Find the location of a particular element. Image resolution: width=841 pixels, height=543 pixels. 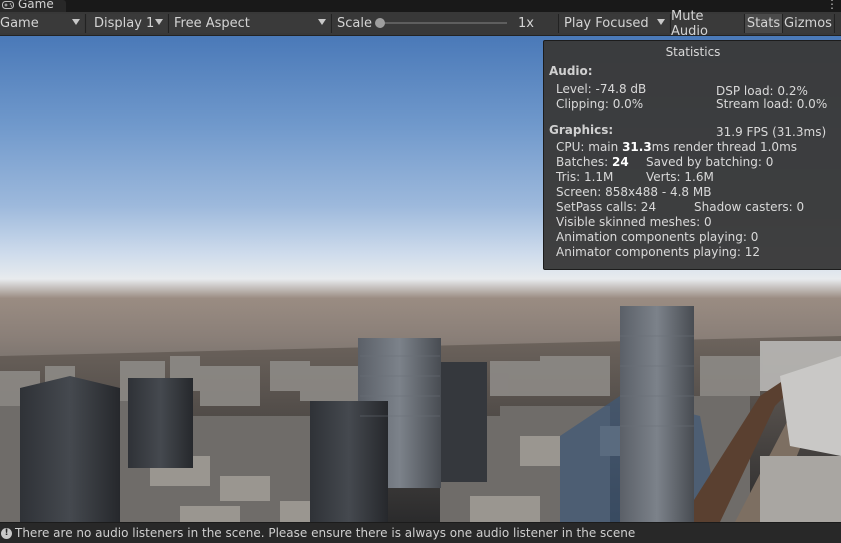

play-mode-dropdown: Play Focused is located at coordinates (614, 23).